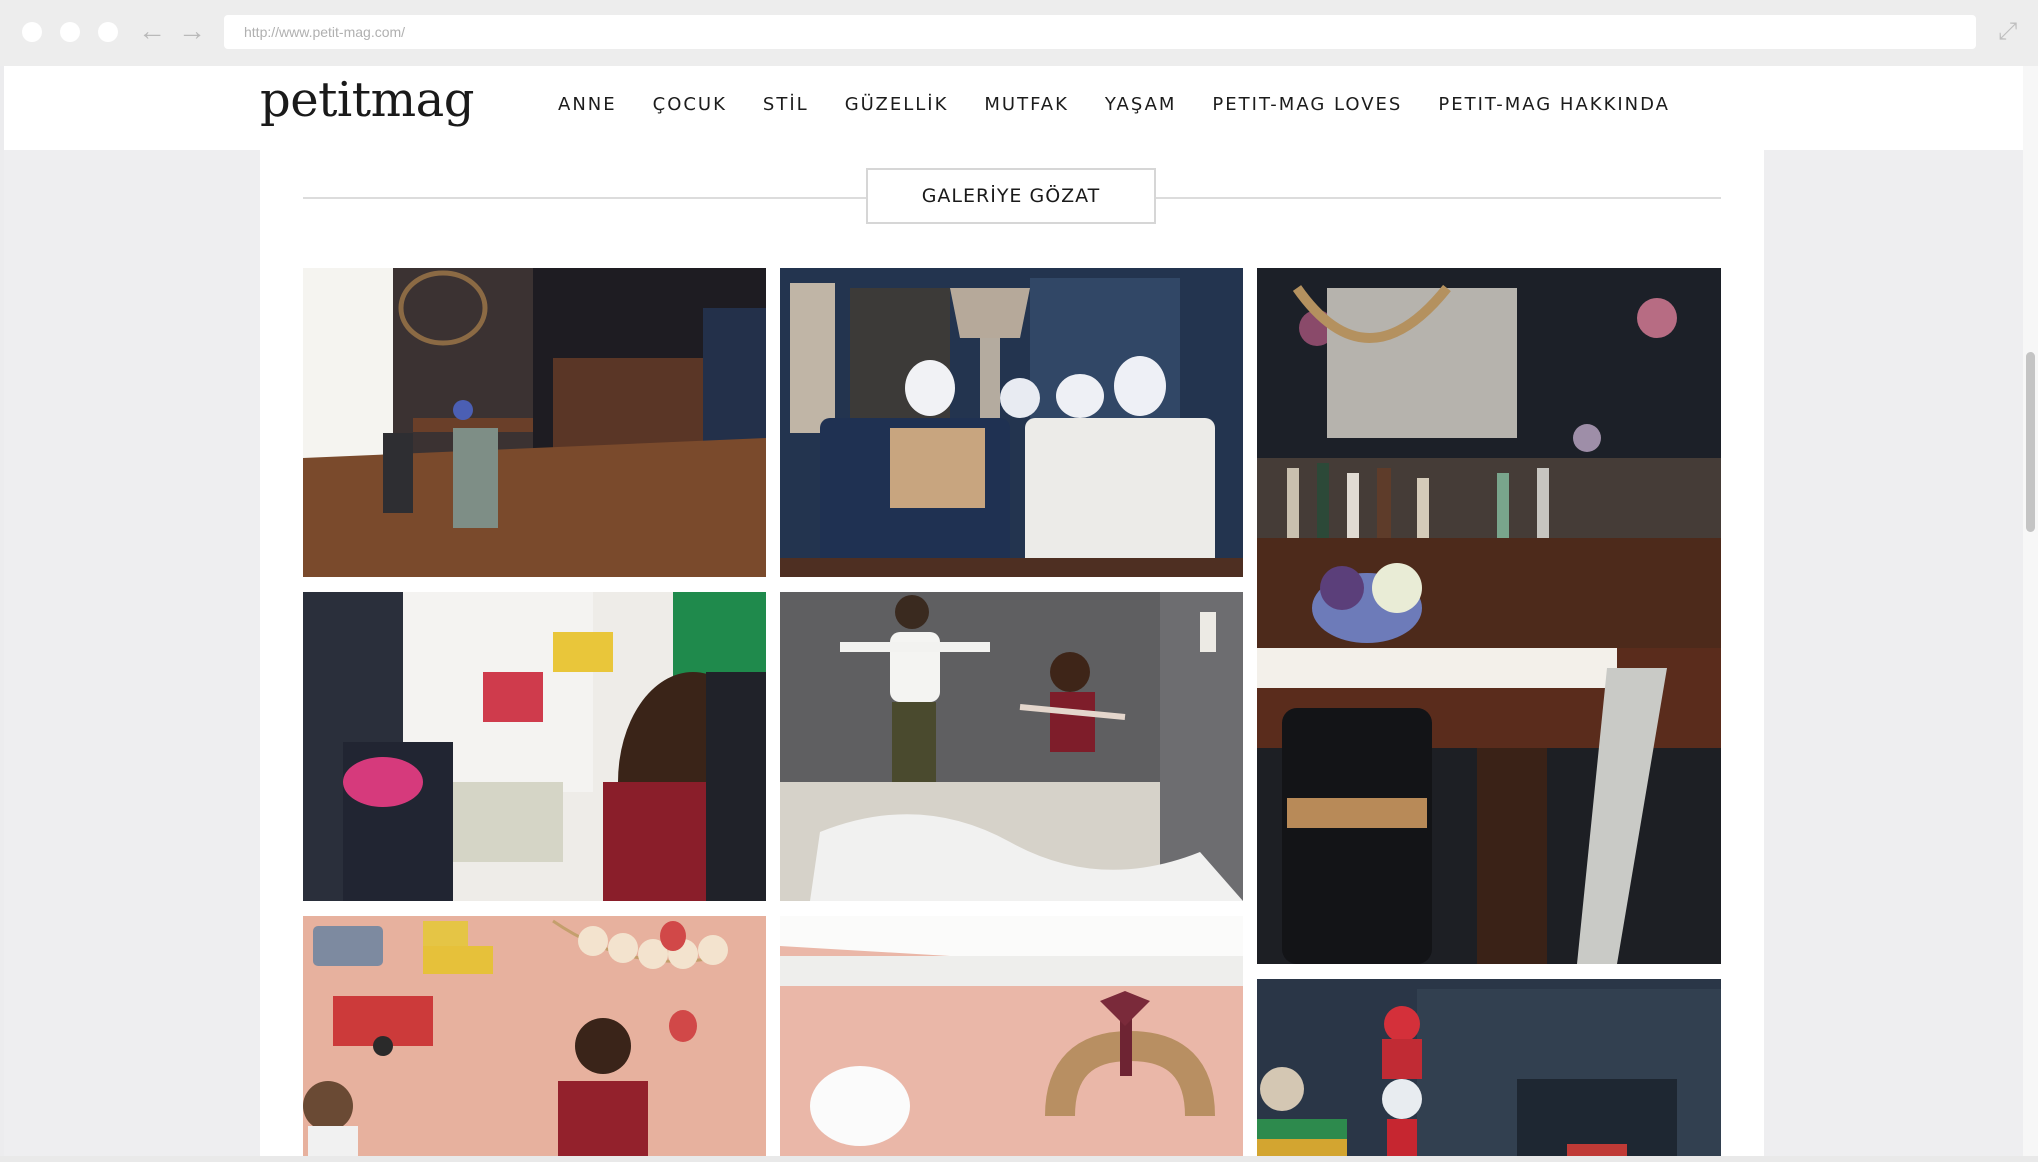  I want to click on window-minimize-dot, so click(70, 32).